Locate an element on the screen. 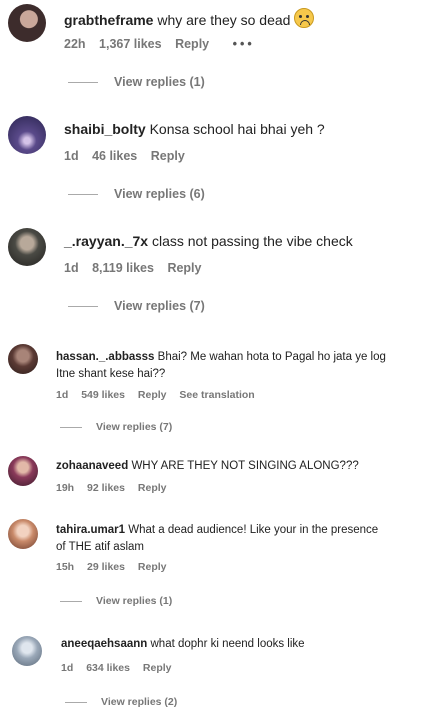 The height and width of the screenshot is (716, 421). comment-line: grabtheframe why are they so dead is located at coordinates (189, 18).